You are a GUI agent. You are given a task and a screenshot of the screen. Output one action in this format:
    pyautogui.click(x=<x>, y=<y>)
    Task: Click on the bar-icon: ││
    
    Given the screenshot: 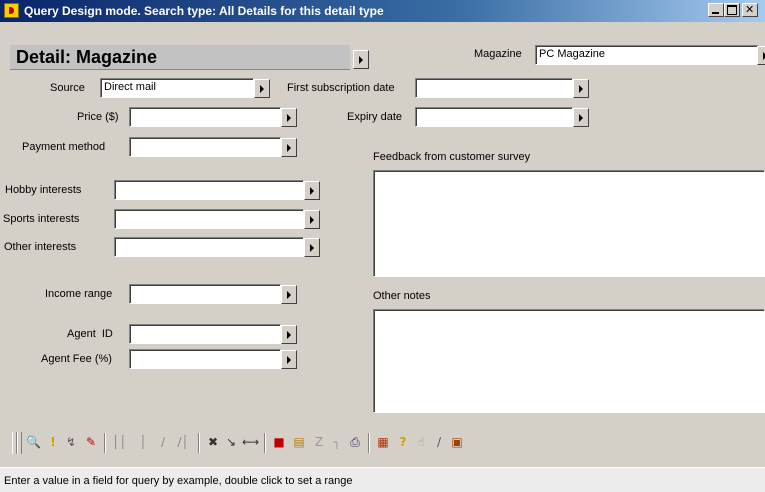 What is the action you would take?
    pyautogui.click(x=119, y=442)
    